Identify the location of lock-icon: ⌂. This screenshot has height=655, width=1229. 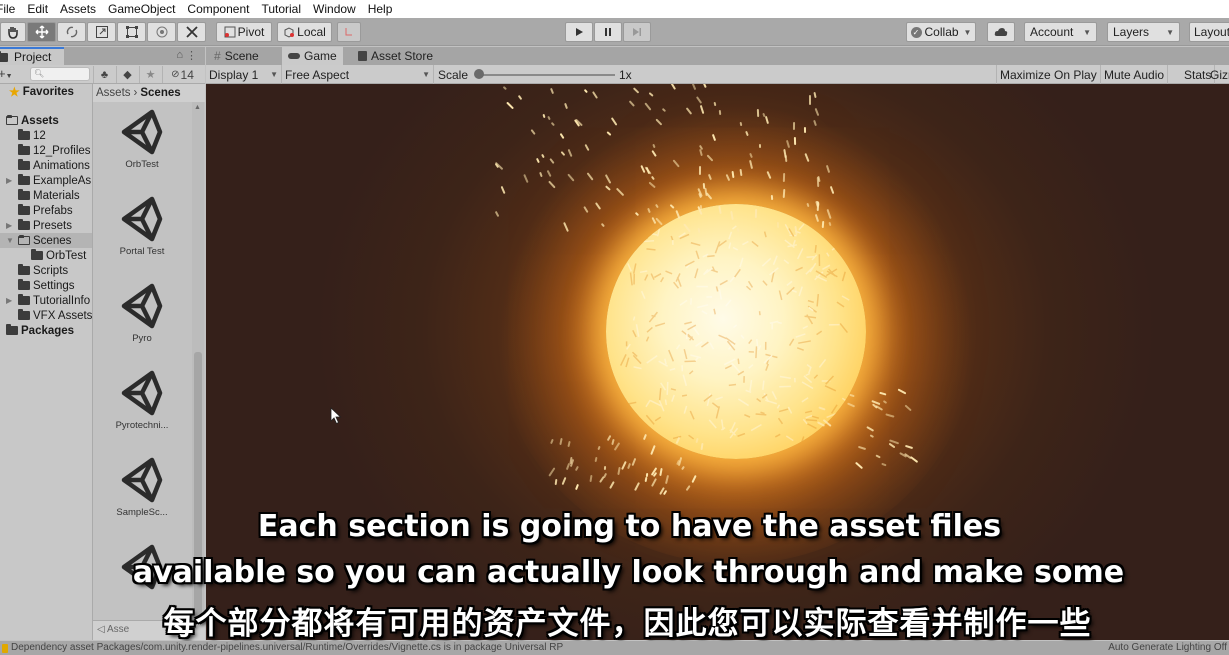
(179, 55).